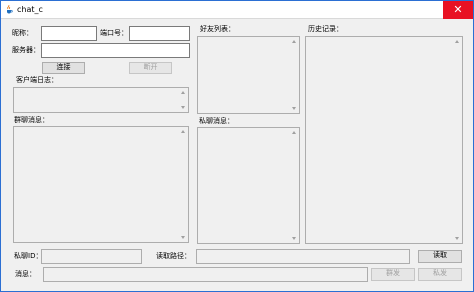  Describe the element at coordinates (22, 33) in the screenshot. I see `nickname-label: 昵称：` at that location.